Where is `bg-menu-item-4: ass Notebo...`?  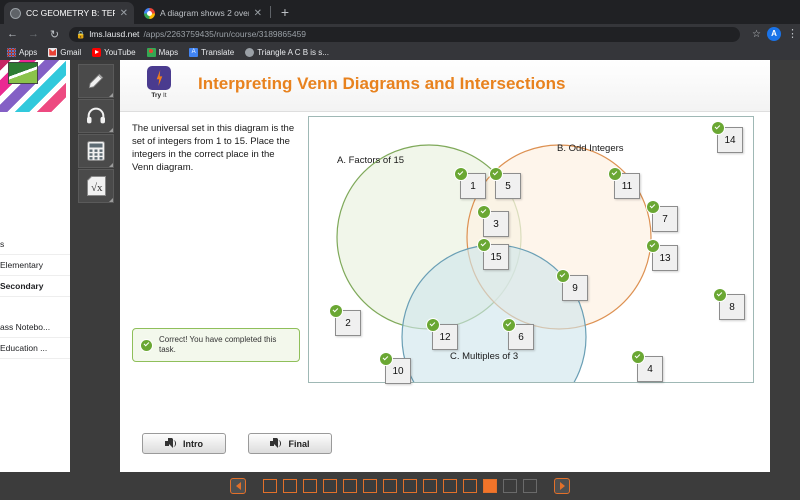
bg-menu-item-4: ass Notebo... is located at coordinates (35, 327).